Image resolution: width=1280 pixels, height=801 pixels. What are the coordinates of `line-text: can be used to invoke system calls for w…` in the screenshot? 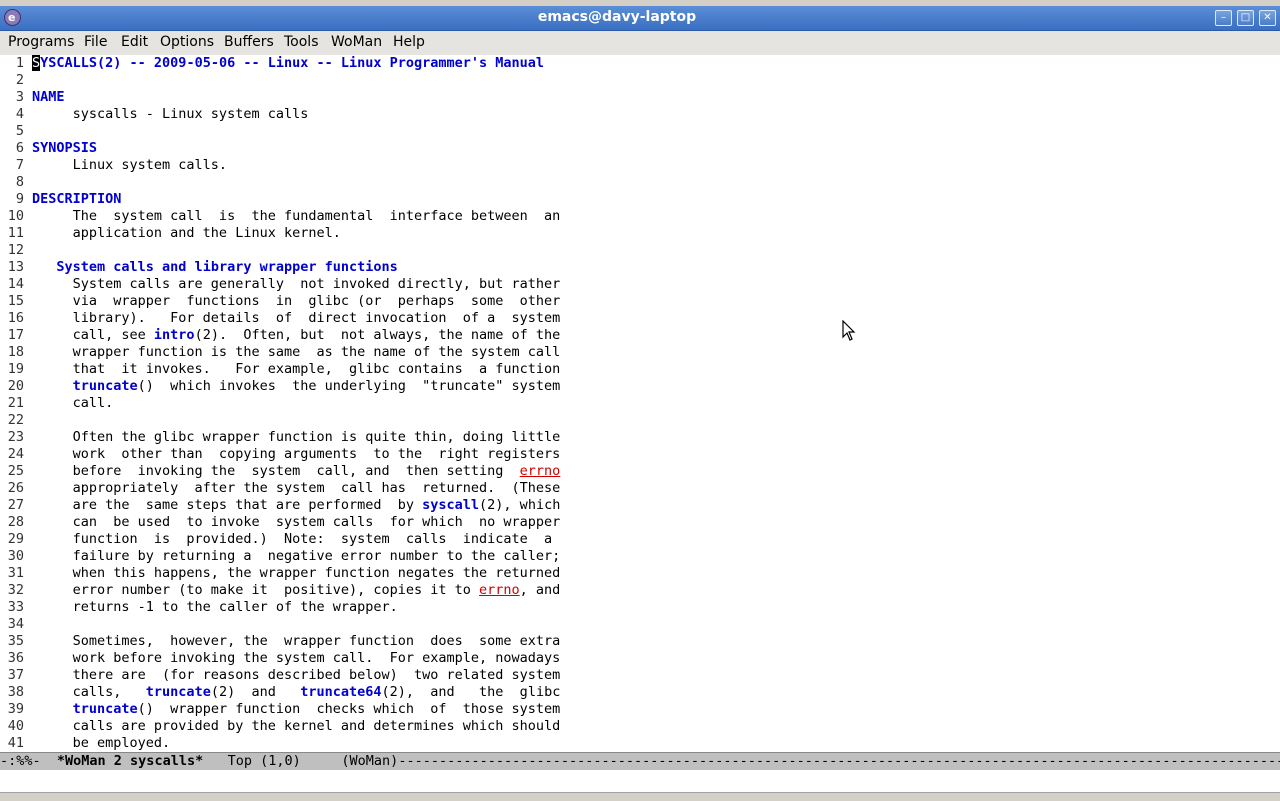 It's located at (296, 522).